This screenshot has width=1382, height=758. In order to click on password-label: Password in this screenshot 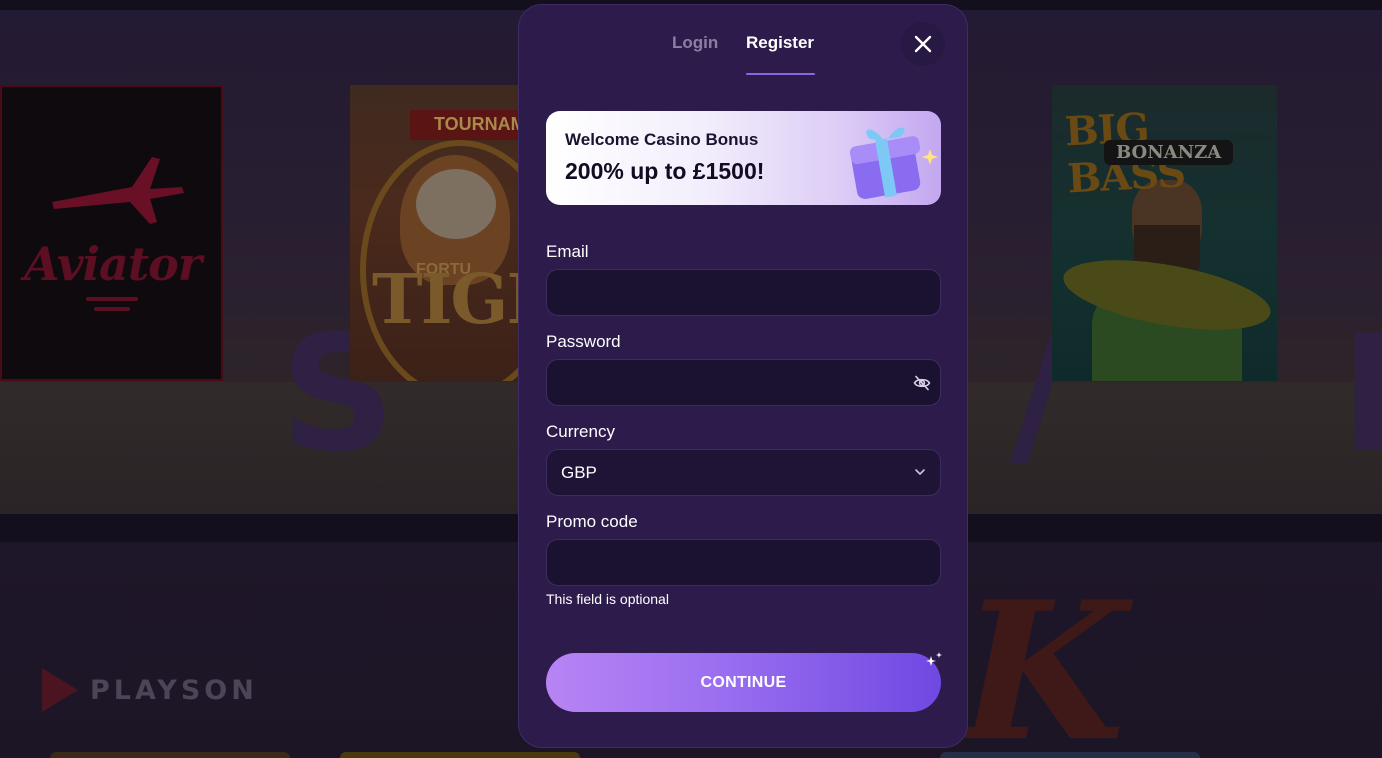, I will do `click(583, 341)`.